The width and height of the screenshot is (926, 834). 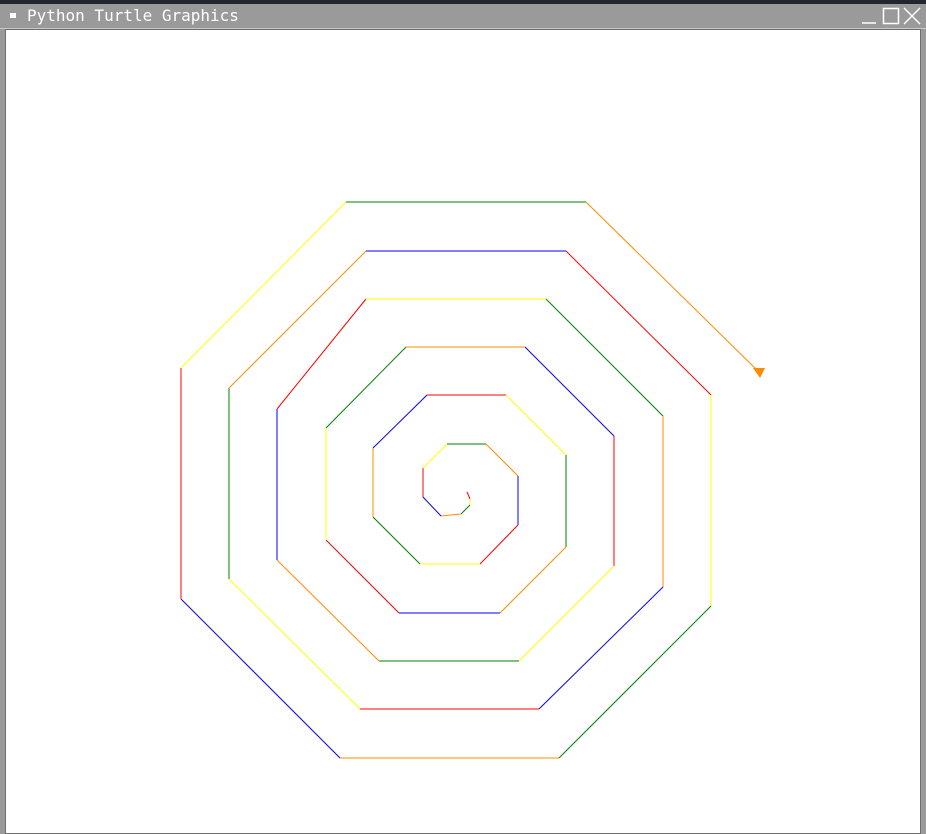 I want to click on title-bar: Python Turtle Graphics, so click(x=463, y=16).